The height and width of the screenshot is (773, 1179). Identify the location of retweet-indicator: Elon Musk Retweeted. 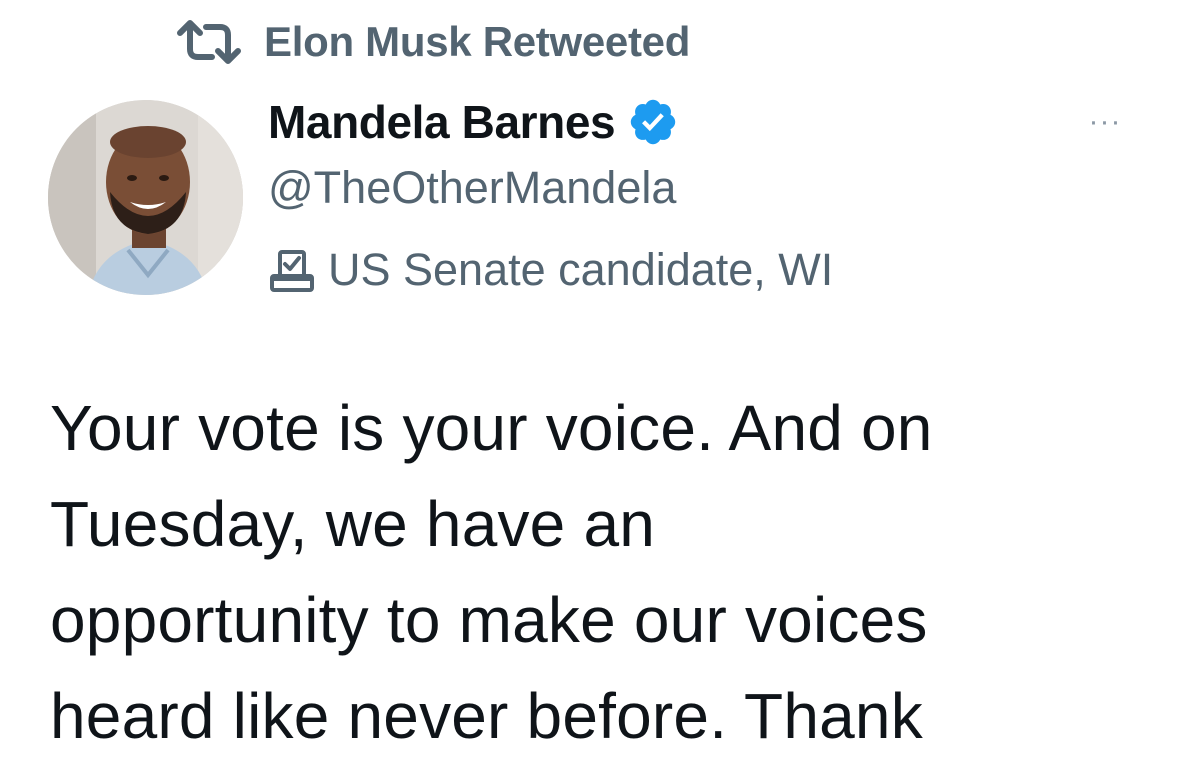
(433, 42).